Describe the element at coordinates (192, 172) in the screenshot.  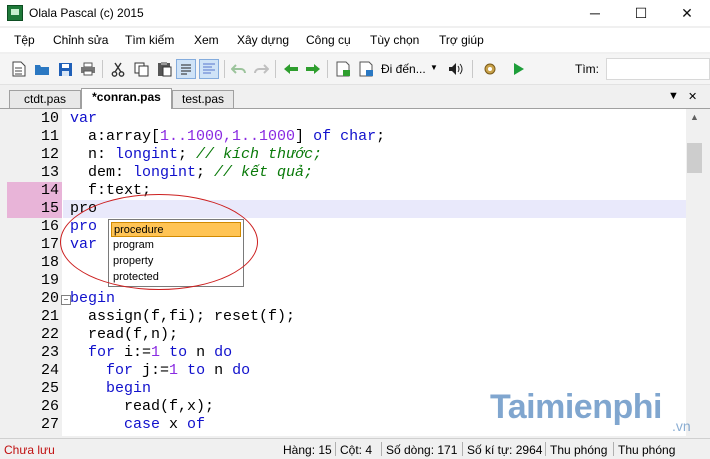
I see `code-line: dem: longint; // kết quả;` at that location.